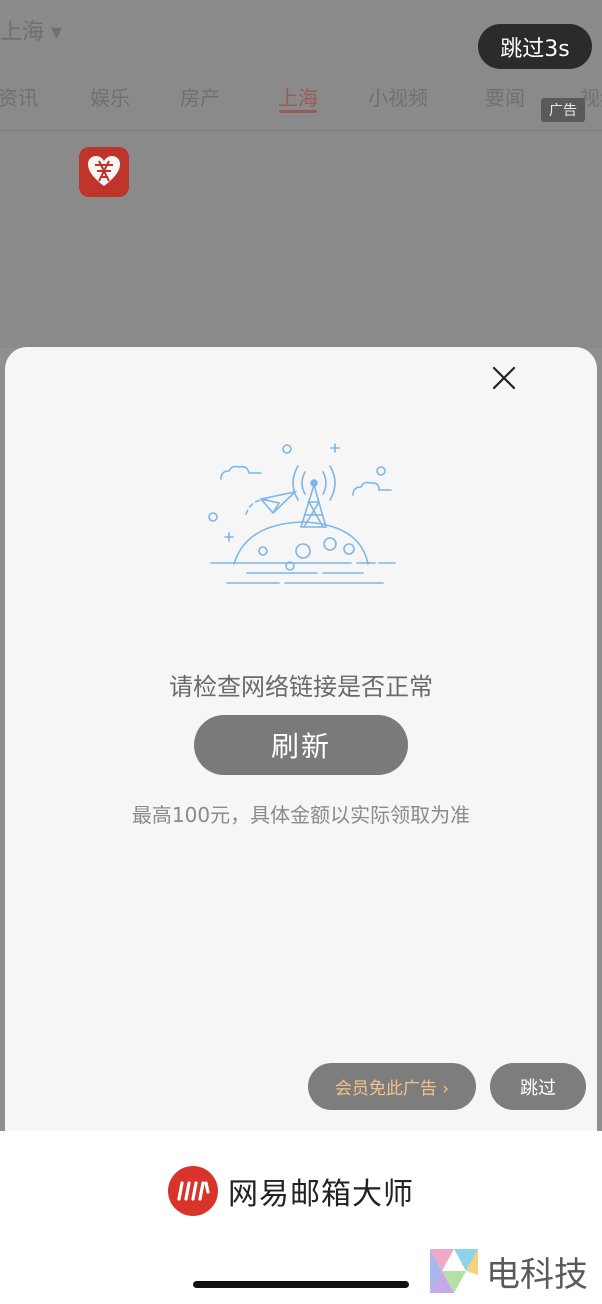 This screenshot has width=602, height=1304. What do you see at coordinates (537, 1274) in the screenshot?
I see `watermark-text: 电科技` at bounding box center [537, 1274].